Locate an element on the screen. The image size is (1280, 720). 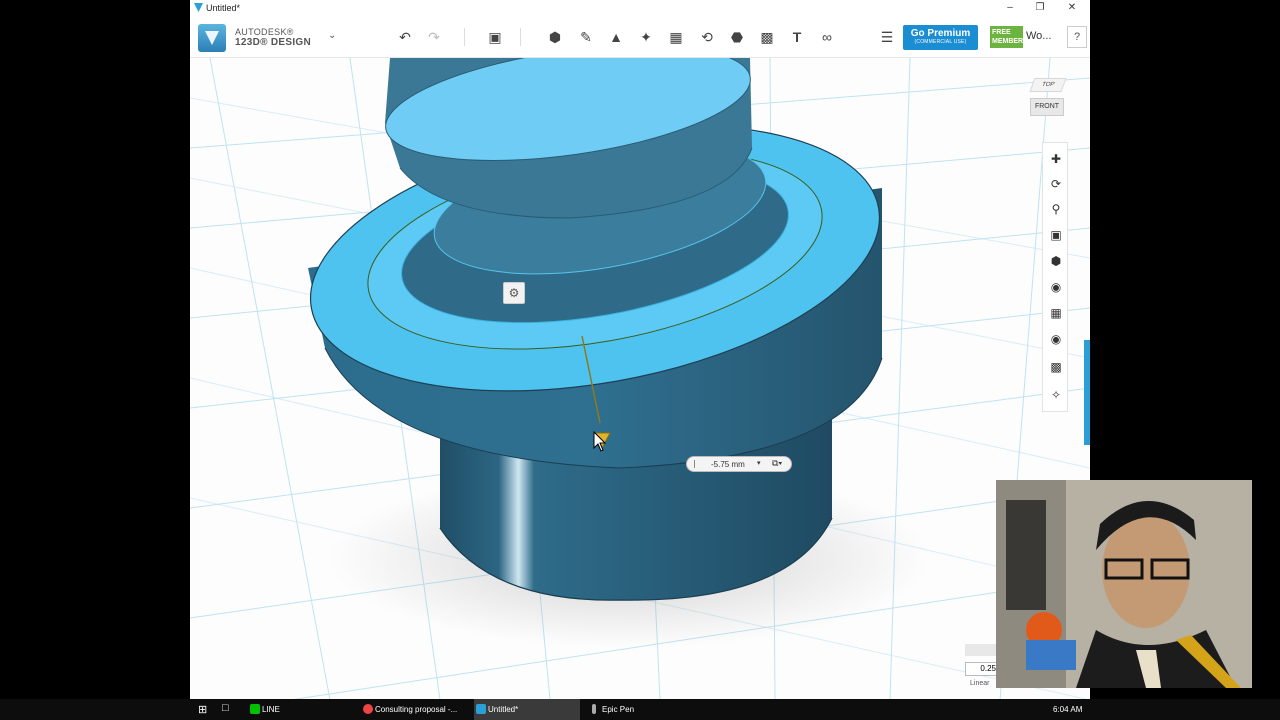
taskbar-item-epic-pen: Epic Pen is located at coordinates (638, 709).